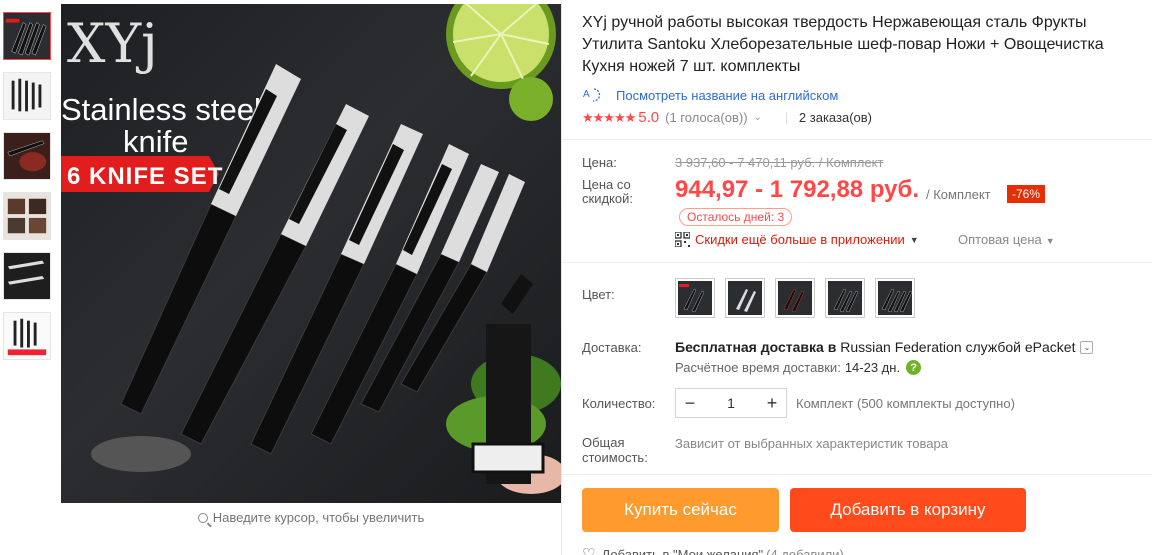 This screenshot has width=1152, height=555. What do you see at coordinates (756, 347) in the screenshot?
I see `free-delivery-text: Бесплатная доставка в` at bounding box center [756, 347].